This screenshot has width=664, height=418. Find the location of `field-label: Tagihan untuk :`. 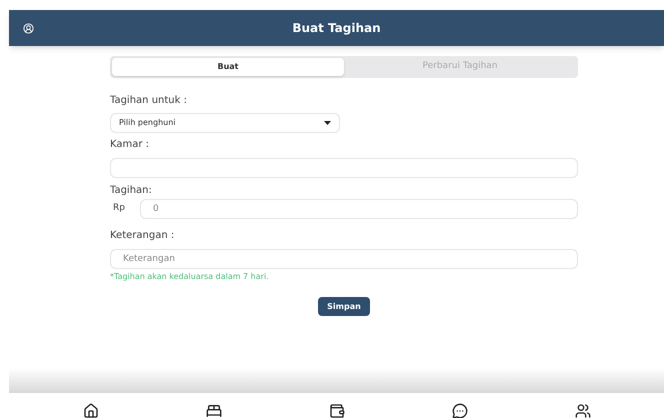

field-label: Tagihan untuk : is located at coordinates (149, 101).